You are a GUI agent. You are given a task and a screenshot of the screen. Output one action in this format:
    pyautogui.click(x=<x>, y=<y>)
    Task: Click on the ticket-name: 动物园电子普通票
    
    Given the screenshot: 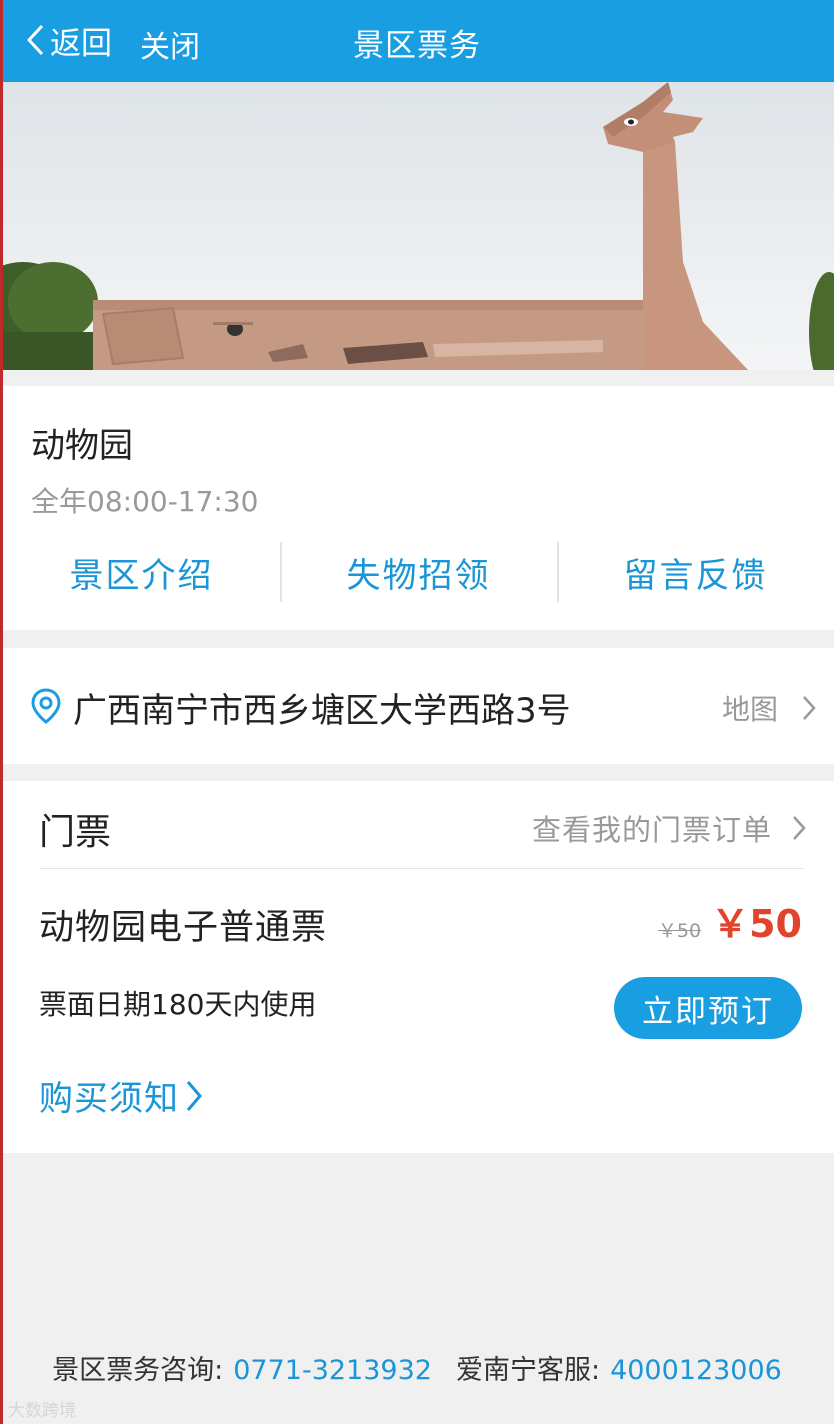 What is the action you would take?
    pyautogui.click(x=183, y=928)
    